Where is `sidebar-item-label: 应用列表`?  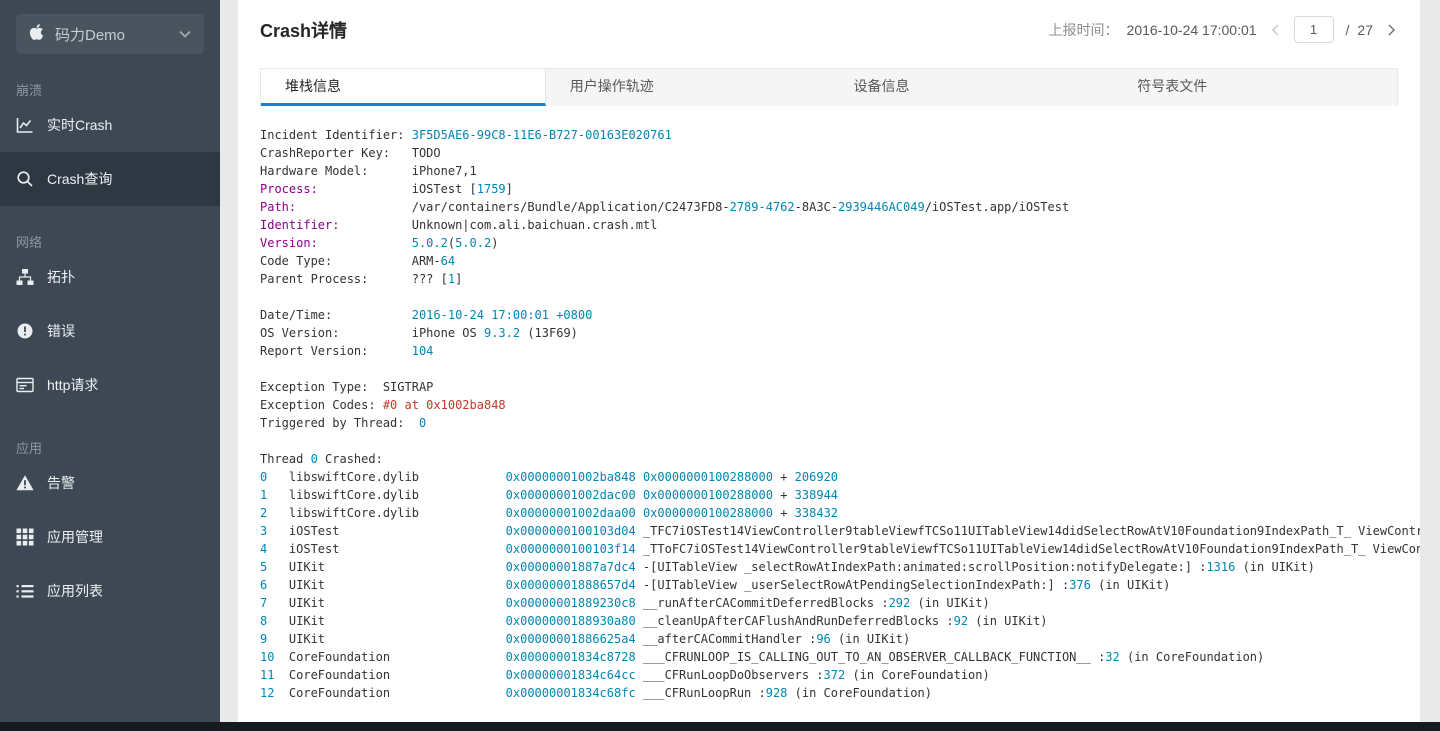
sidebar-item-label: 应用列表 is located at coordinates (75, 591).